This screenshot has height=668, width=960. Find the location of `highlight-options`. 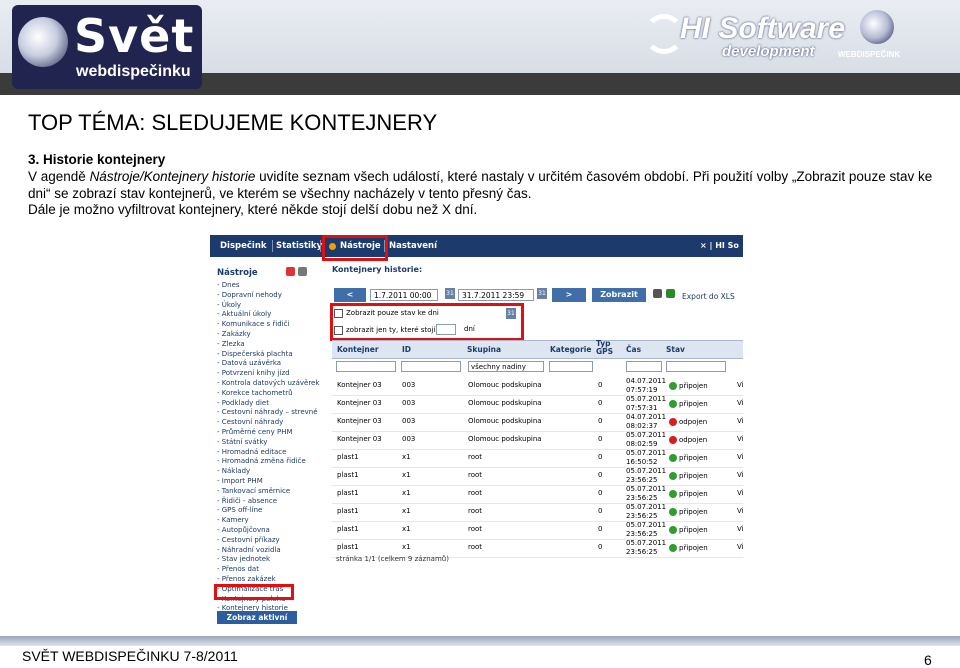

highlight-options is located at coordinates (427, 322).